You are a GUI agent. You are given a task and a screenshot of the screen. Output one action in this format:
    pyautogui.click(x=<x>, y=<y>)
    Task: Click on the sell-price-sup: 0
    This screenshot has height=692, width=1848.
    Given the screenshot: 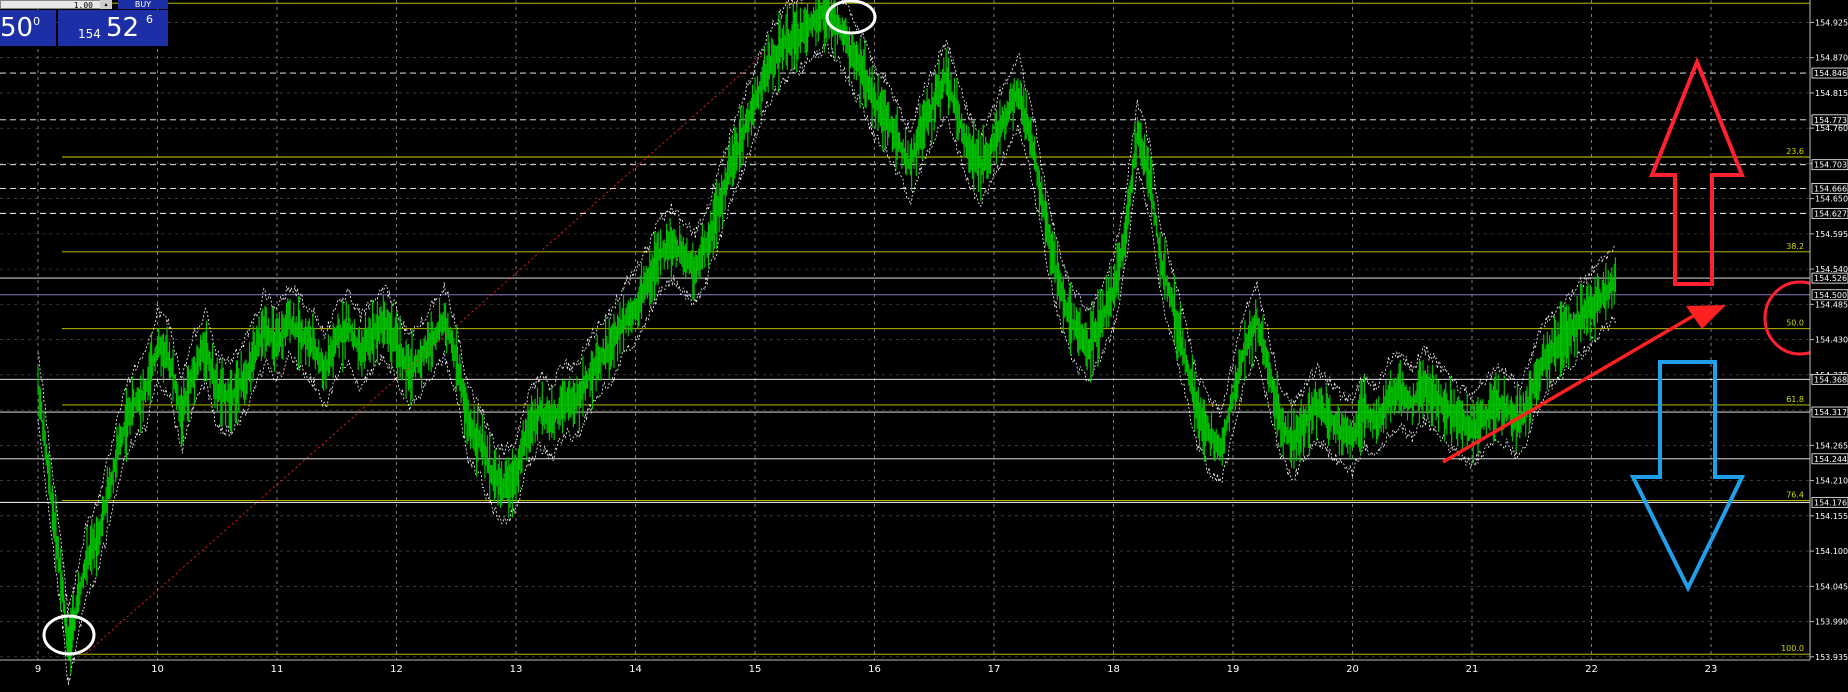 What is the action you would take?
    pyautogui.click(x=37, y=21)
    